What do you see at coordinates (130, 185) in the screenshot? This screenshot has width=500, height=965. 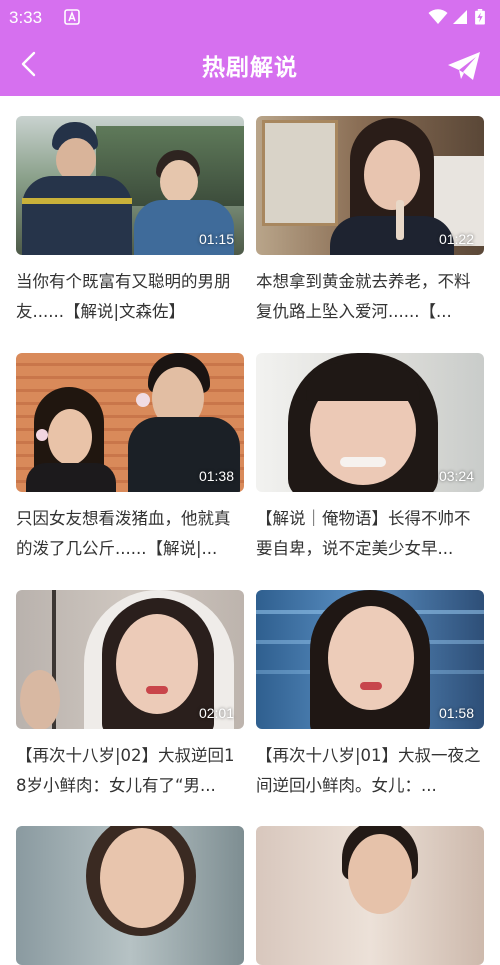 I see `video-thumbnail: 01:15` at bounding box center [130, 185].